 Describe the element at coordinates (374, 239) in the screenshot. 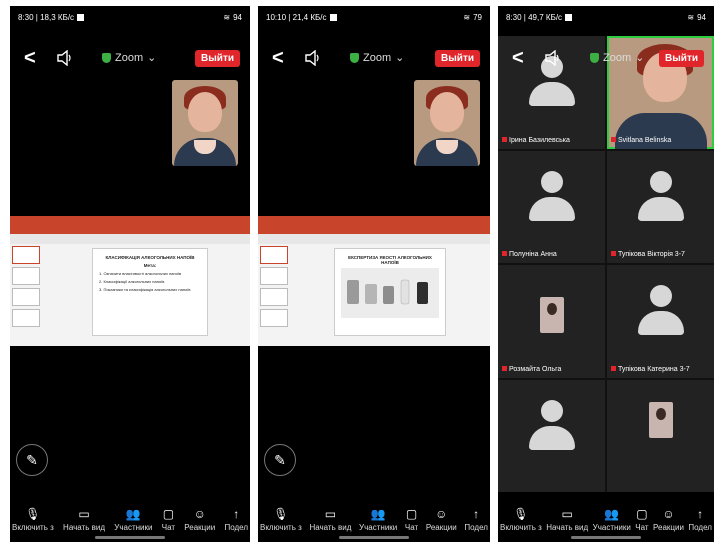

I see `ppt-toolbar` at that location.